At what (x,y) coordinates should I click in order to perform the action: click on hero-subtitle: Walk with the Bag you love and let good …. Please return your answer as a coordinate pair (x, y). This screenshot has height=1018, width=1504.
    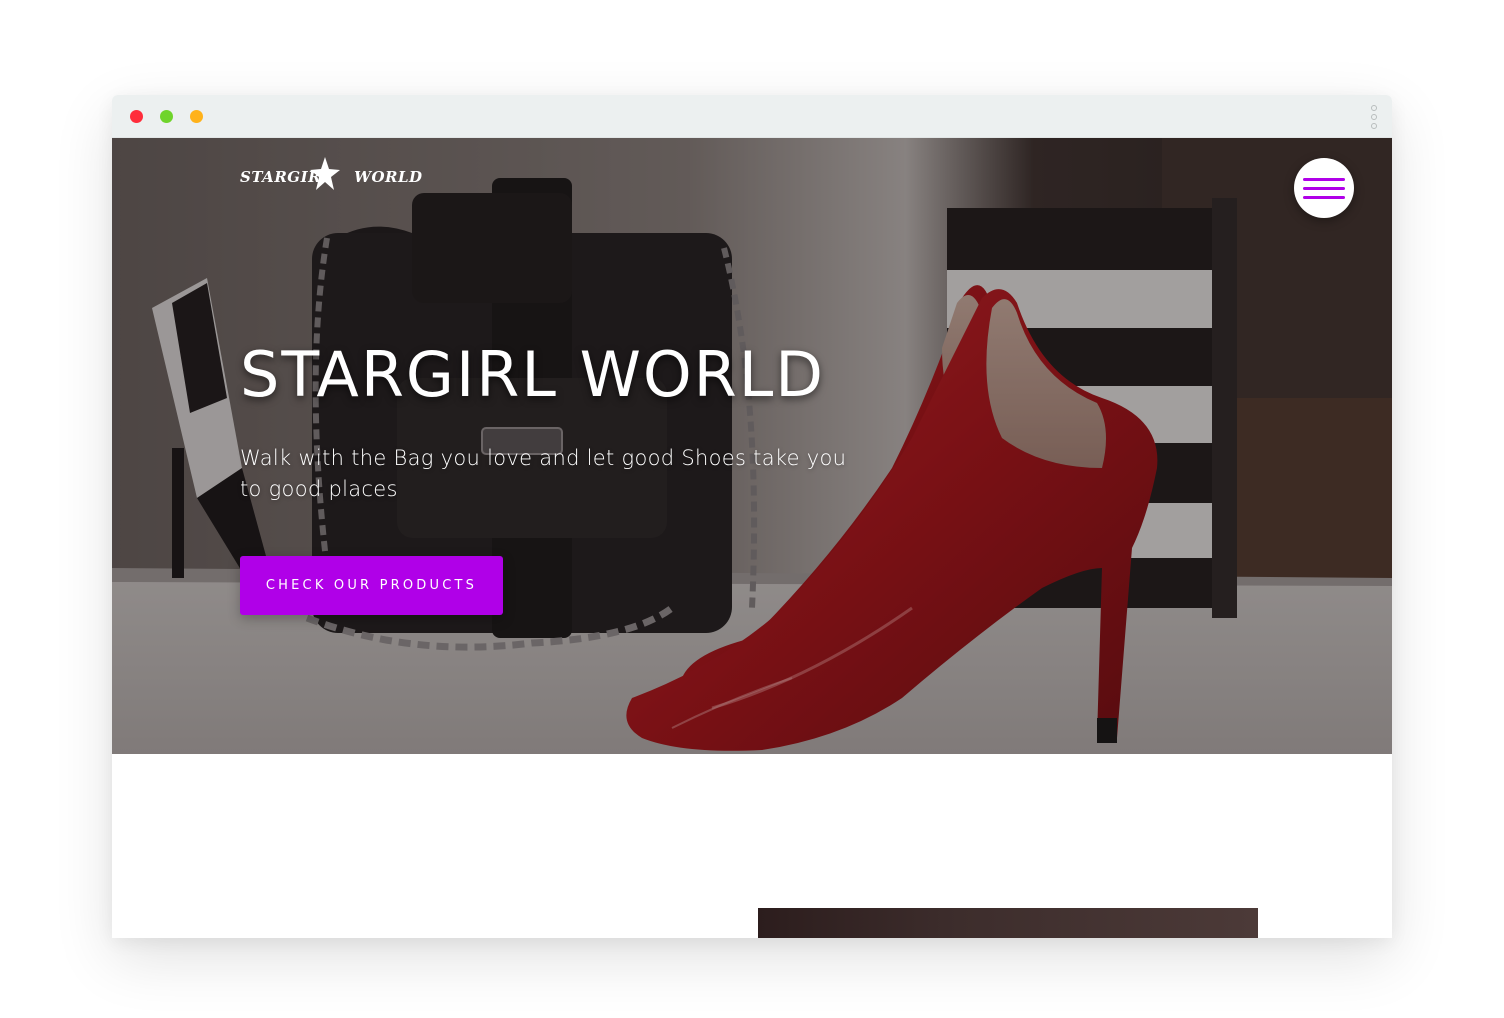
    Looking at the image, I should click on (543, 473).